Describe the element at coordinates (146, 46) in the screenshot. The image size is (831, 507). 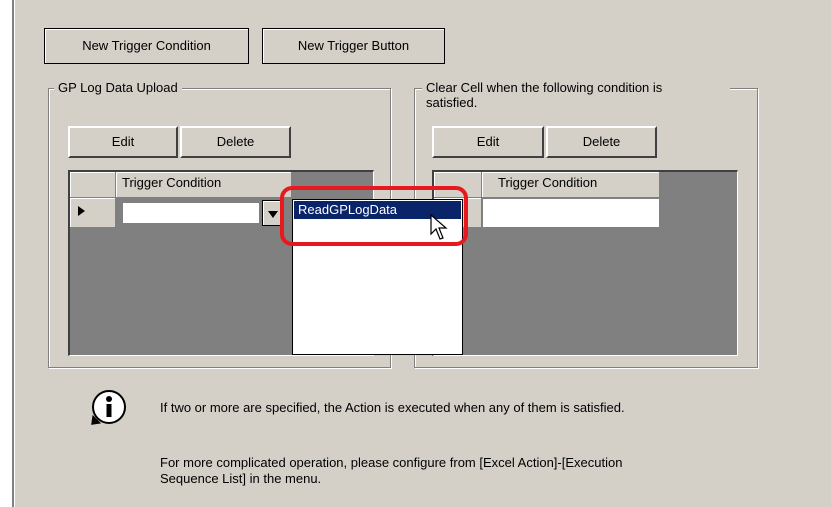
I see `new-trigger-condition-button: New Trigger Condition` at that location.